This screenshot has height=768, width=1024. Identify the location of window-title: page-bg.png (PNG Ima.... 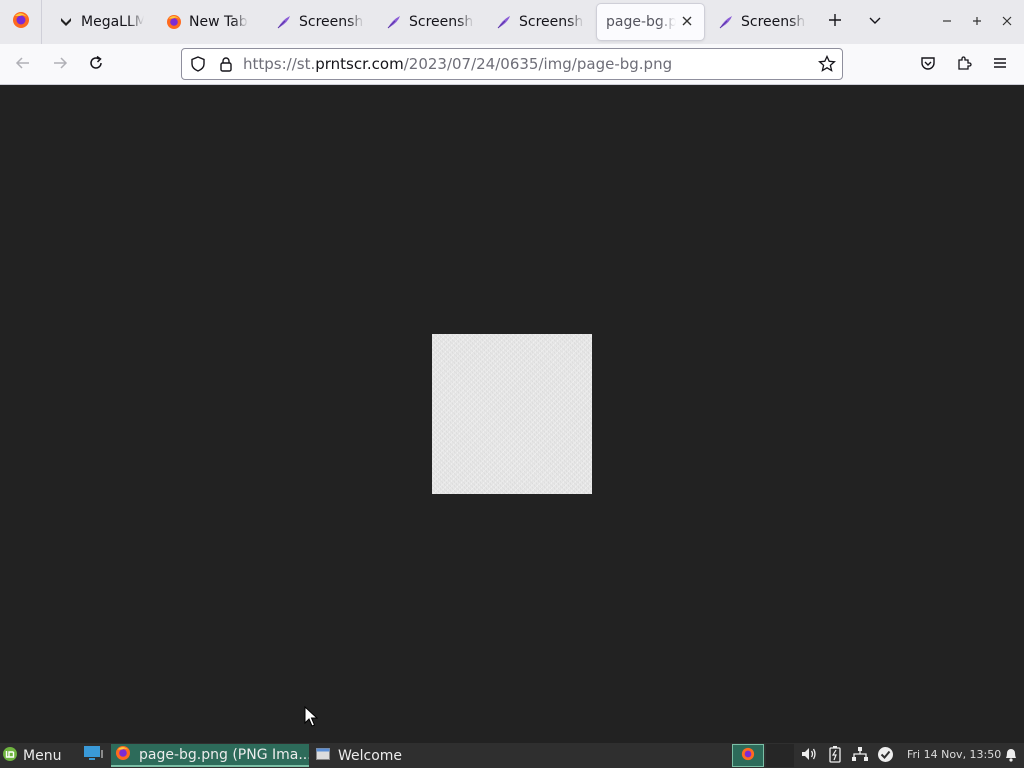
(224, 754).